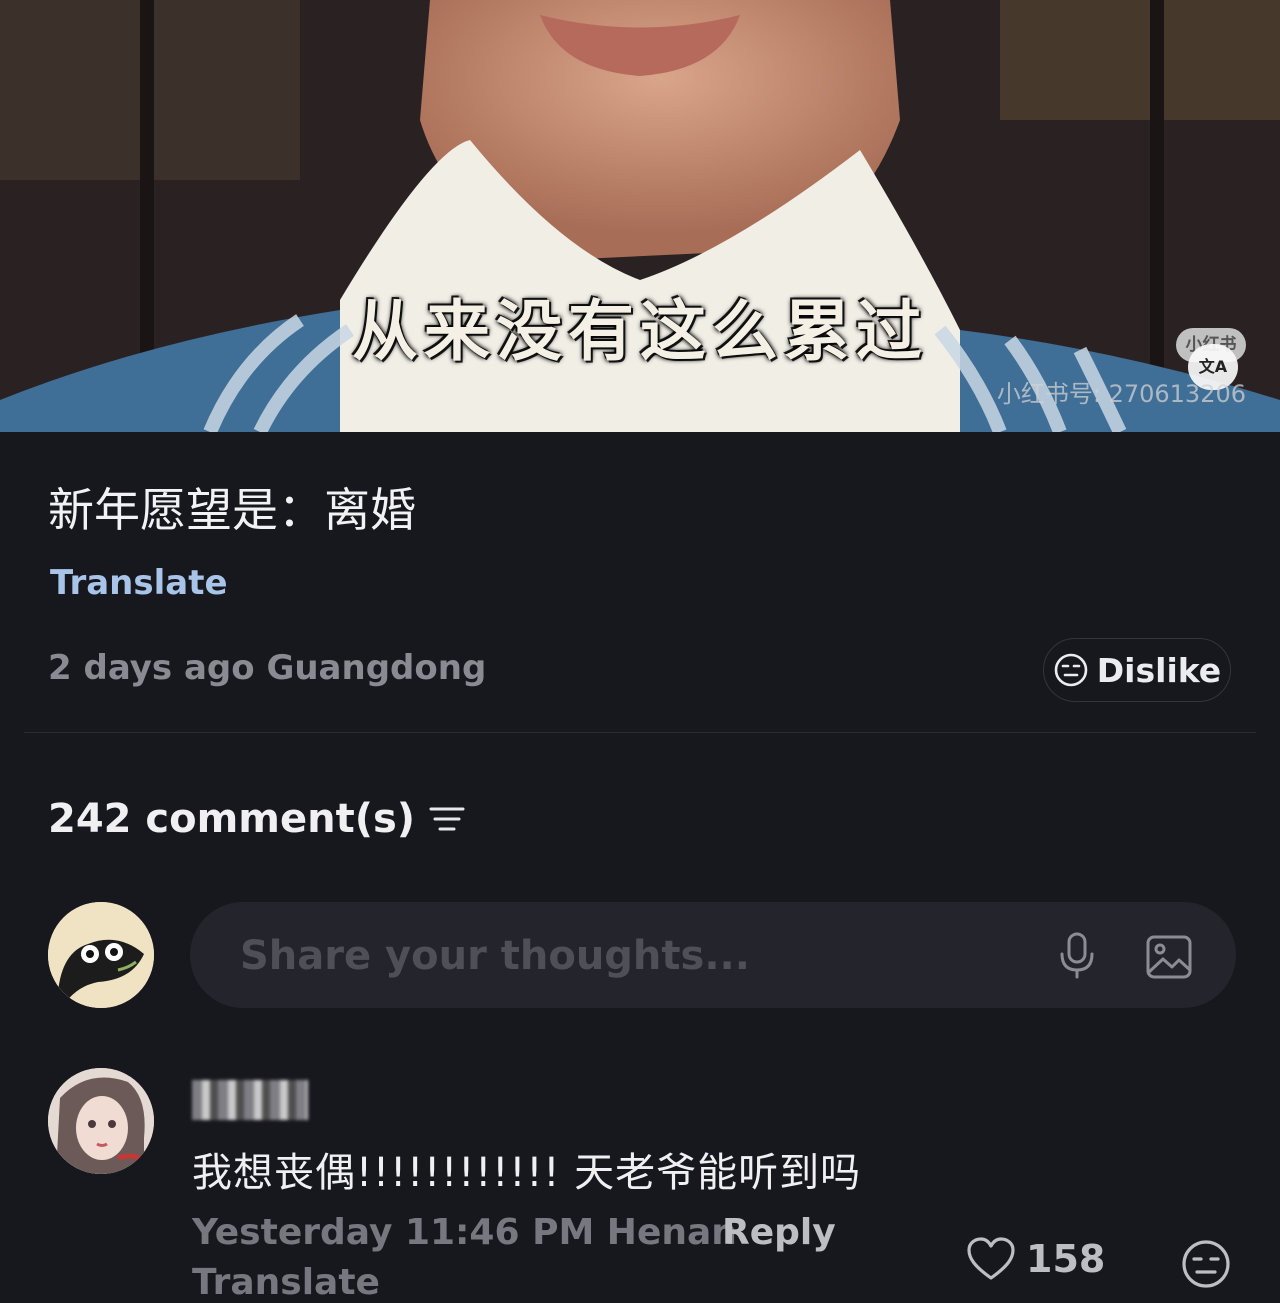 The image size is (1280, 1303). What do you see at coordinates (447, 819) in the screenshot?
I see `sort-icon` at bounding box center [447, 819].